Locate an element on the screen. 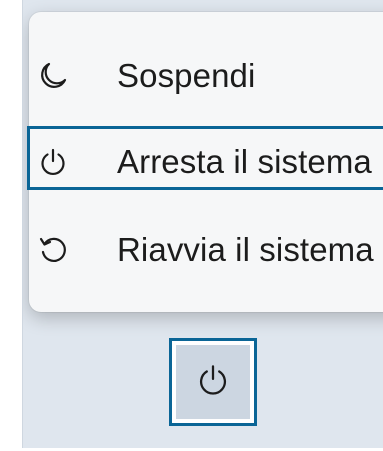 This screenshot has height=451, width=383. menu-item-sleep: Sospendi is located at coordinates (206, 76).